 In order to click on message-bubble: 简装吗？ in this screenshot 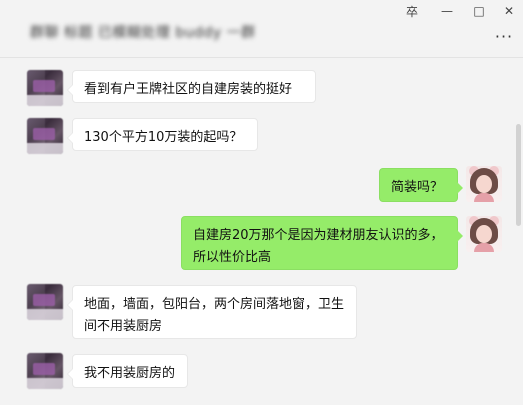, I will do `click(421, 185)`.